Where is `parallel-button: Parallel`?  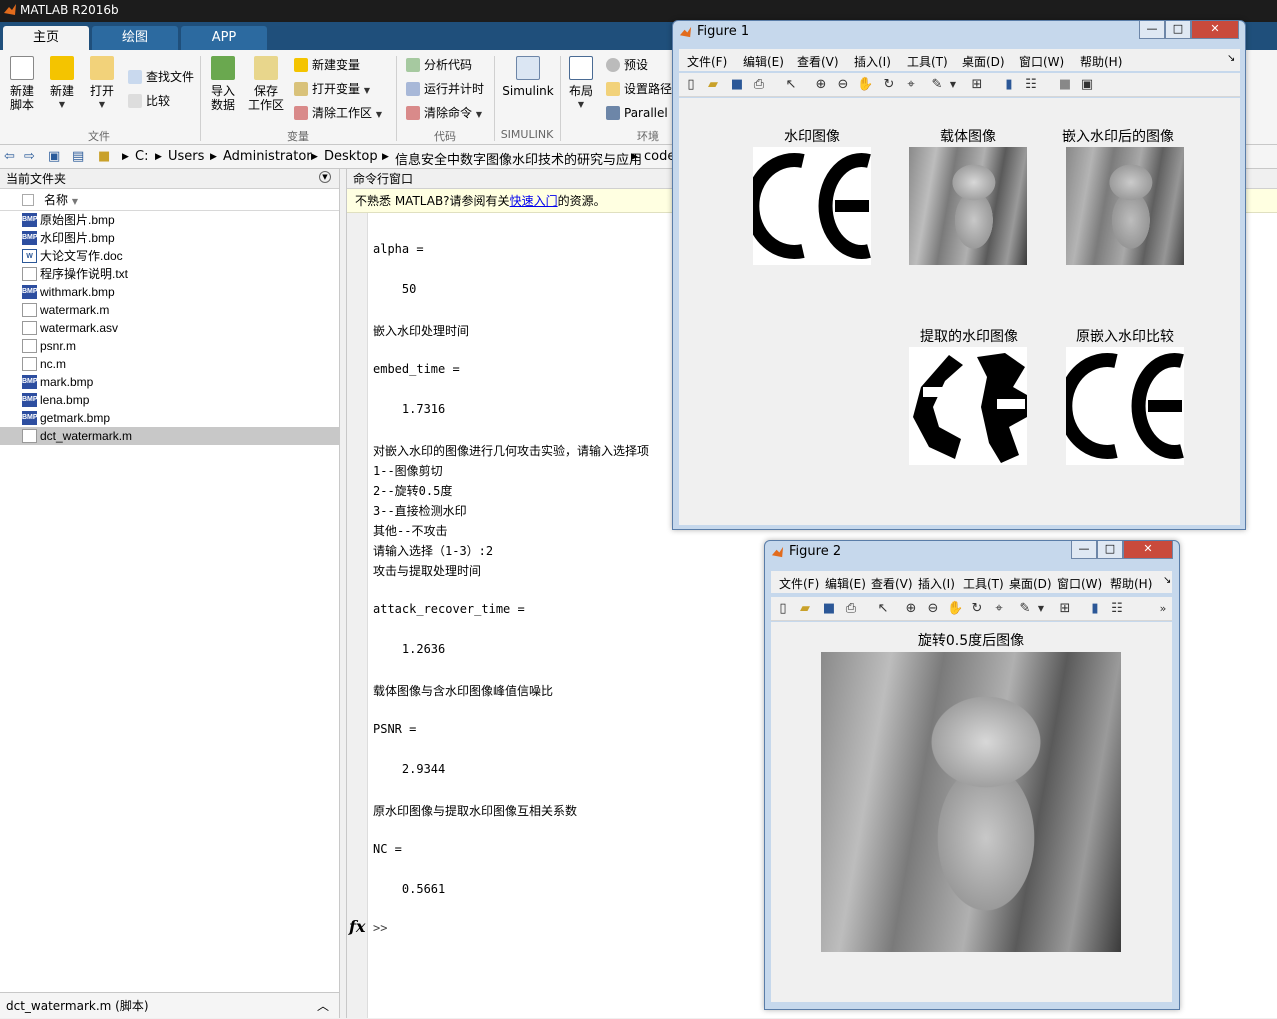
parallel-button: Parallel is located at coordinates (637, 113).